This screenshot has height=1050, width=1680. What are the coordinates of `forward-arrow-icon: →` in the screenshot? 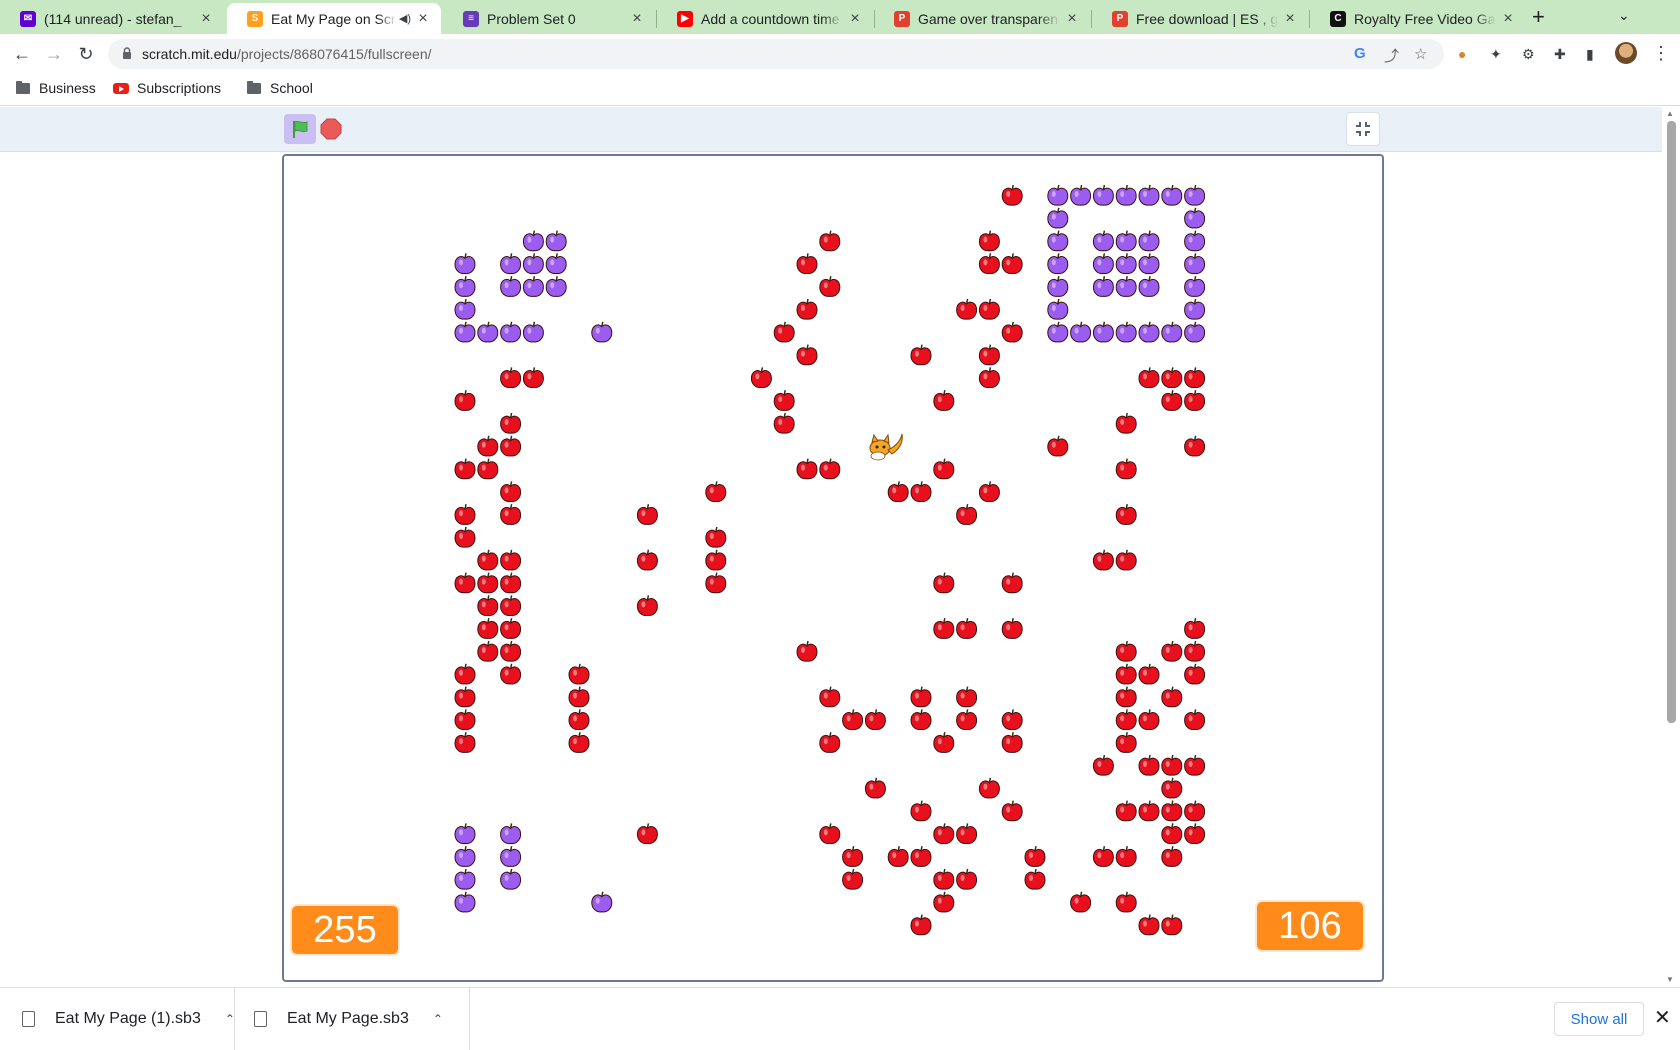 It's located at (54, 54).